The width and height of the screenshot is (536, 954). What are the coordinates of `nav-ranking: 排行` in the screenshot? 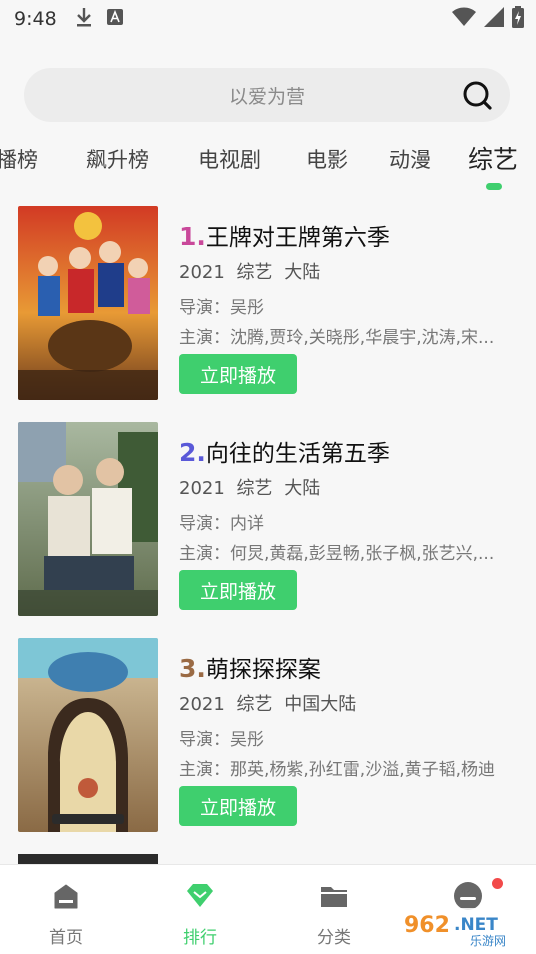 It's located at (200, 909).